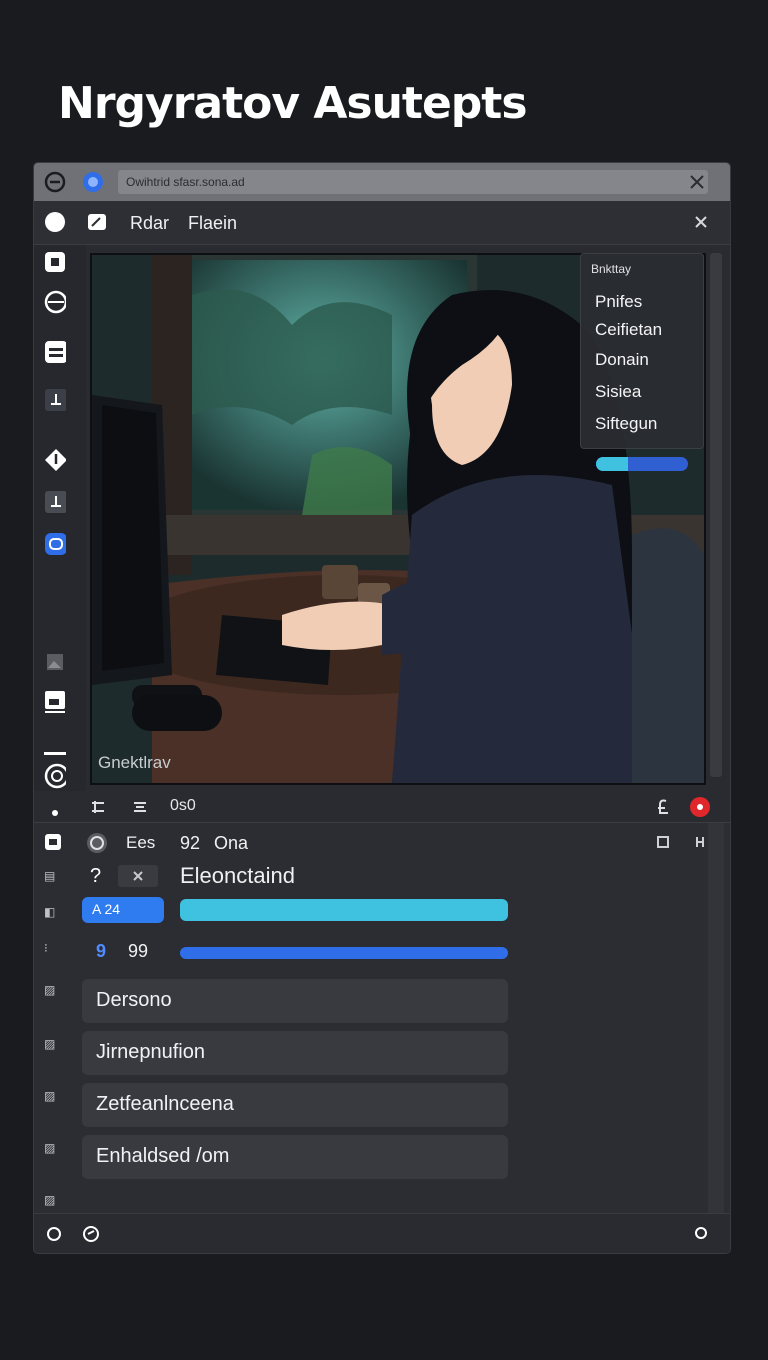 The height and width of the screenshot is (1360, 768). What do you see at coordinates (55, 812) in the screenshot?
I see `dot-icon` at bounding box center [55, 812].